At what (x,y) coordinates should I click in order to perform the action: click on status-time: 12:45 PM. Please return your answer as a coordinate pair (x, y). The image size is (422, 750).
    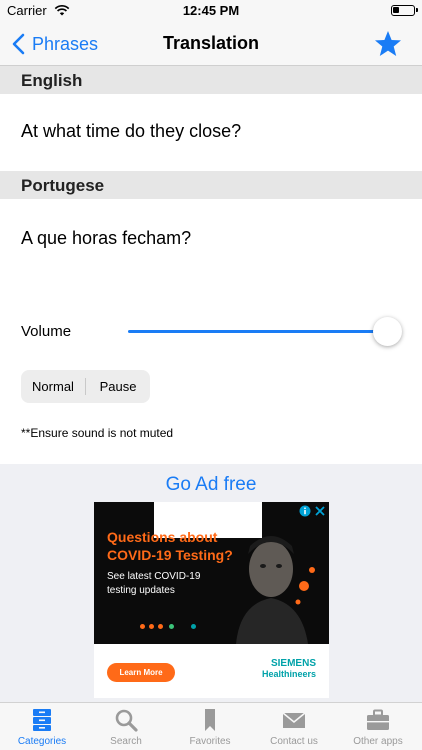
    Looking at the image, I should click on (211, 10).